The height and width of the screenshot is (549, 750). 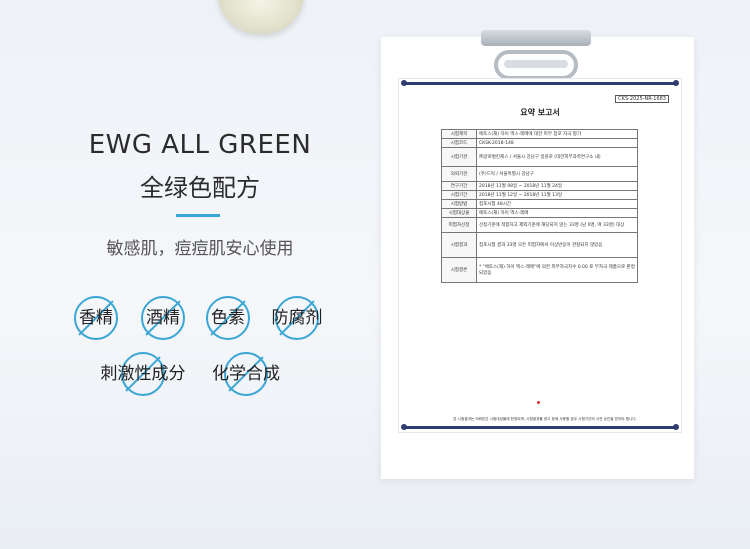 I want to click on row-key: 시험기관, so click(x=459, y=157).